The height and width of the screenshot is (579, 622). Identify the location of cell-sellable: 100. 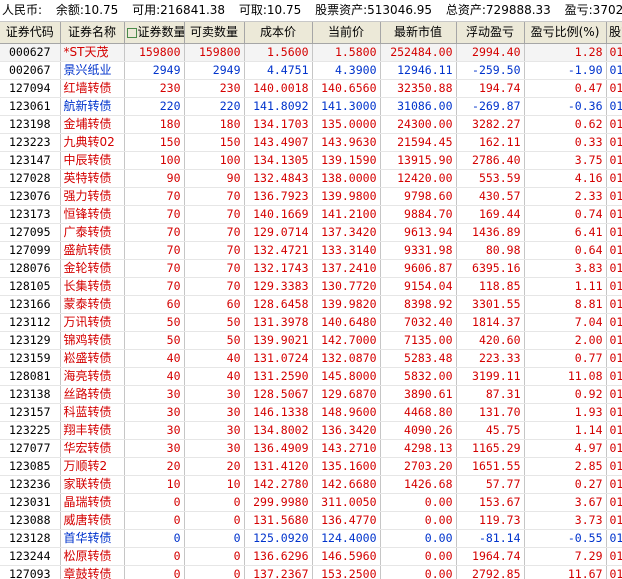
(214, 160).